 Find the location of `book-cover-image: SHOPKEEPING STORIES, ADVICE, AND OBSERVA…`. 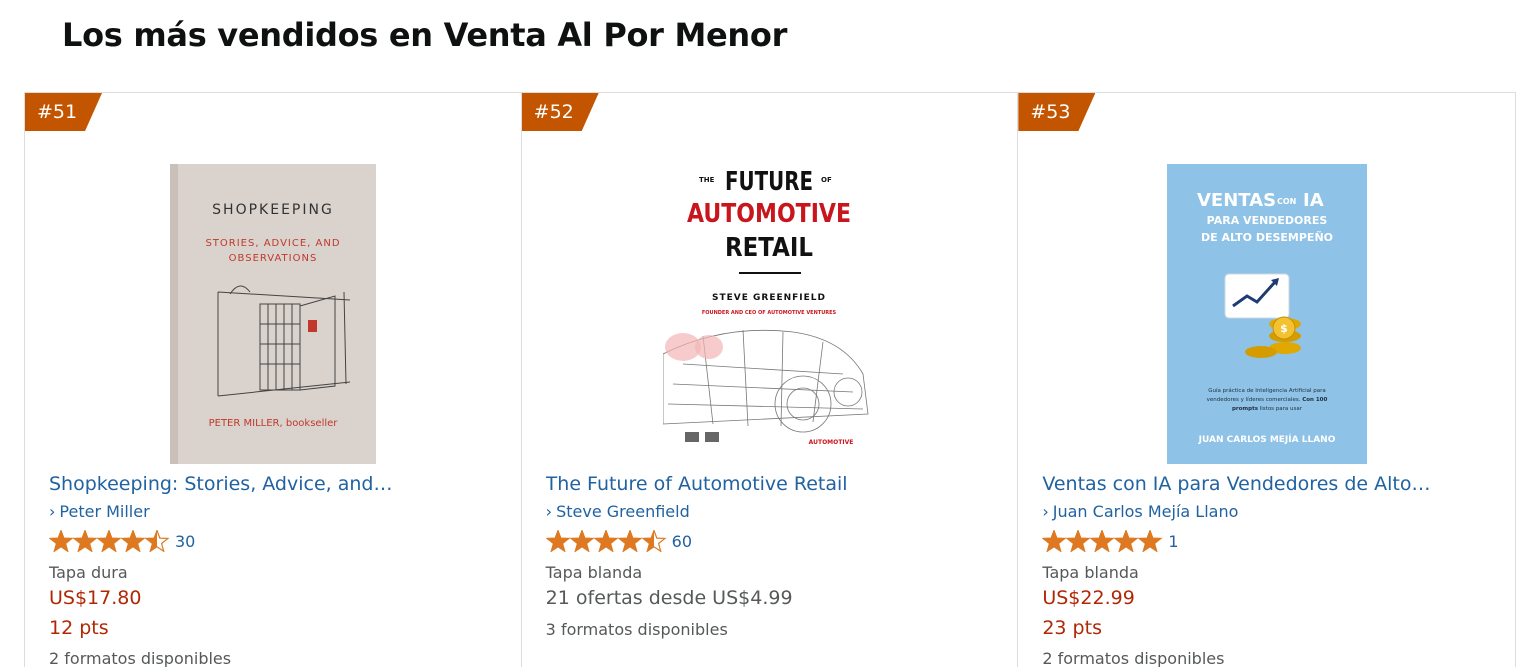

book-cover-image: SHOPKEEPING STORIES, ADVICE, AND OBSERVA… is located at coordinates (273, 314).